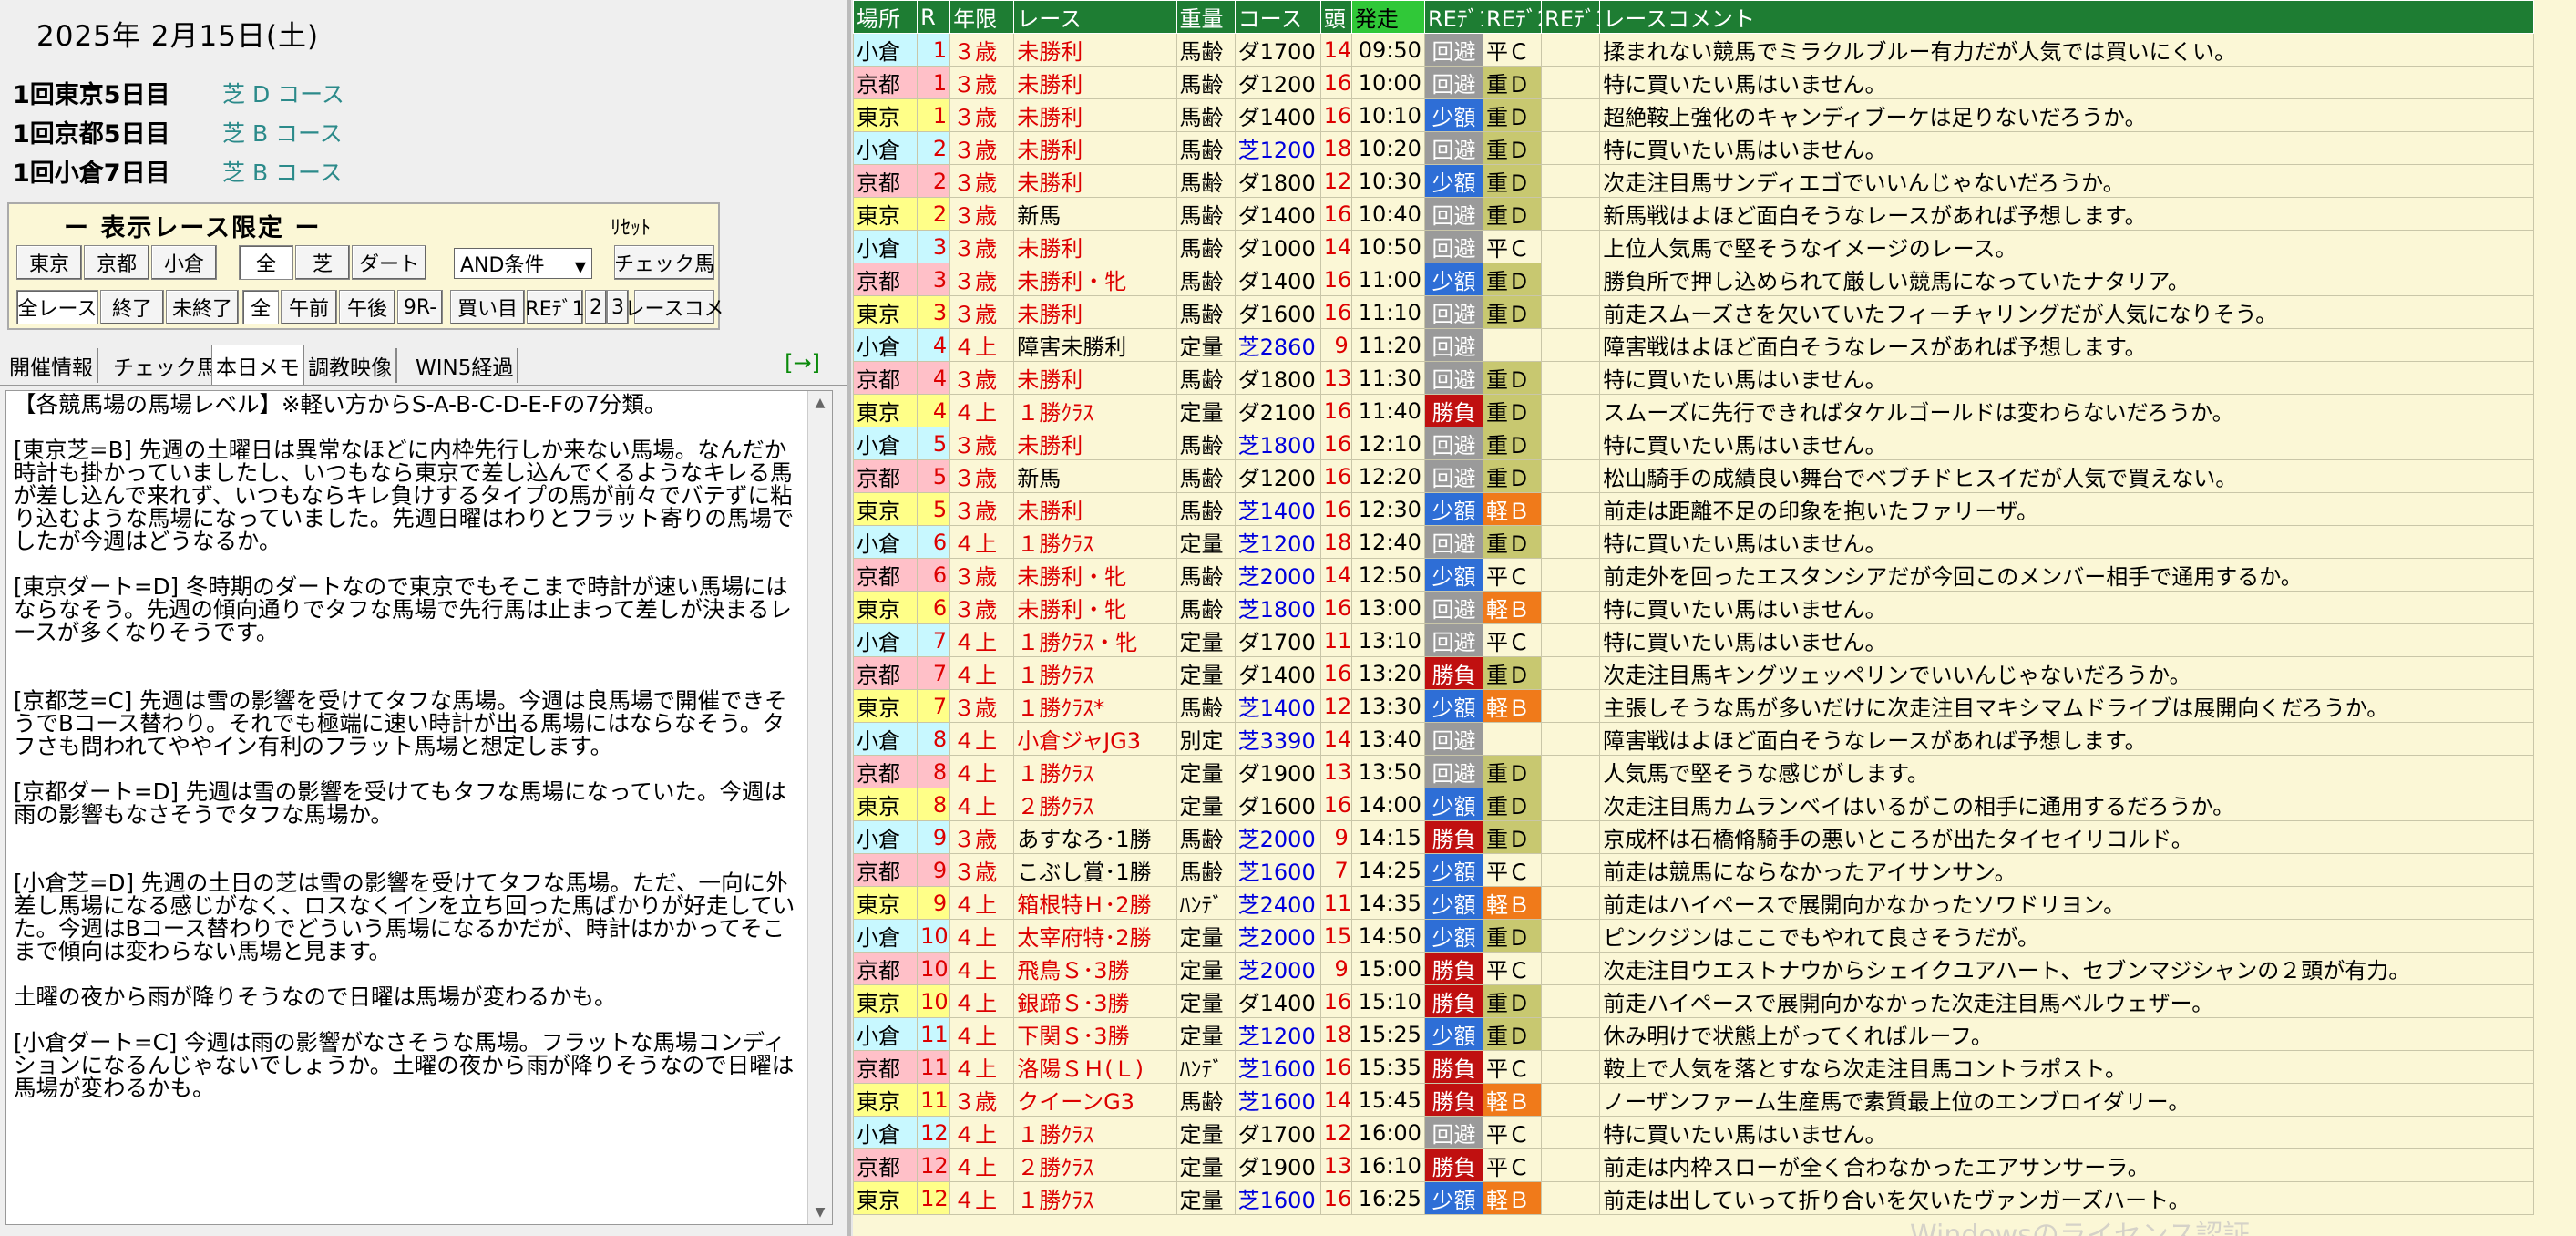 The width and height of the screenshot is (2576, 1236). What do you see at coordinates (52, 365) in the screenshot?
I see `tab-meet-info: 開催情報` at bounding box center [52, 365].